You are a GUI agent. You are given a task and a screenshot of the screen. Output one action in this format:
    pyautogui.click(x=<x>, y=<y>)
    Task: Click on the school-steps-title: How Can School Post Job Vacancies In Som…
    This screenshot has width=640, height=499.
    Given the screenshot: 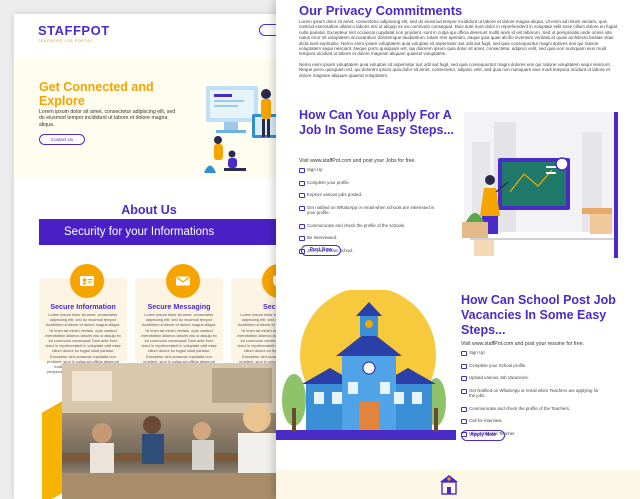 What is the action you would take?
    pyautogui.click(x=538, y=315)
    